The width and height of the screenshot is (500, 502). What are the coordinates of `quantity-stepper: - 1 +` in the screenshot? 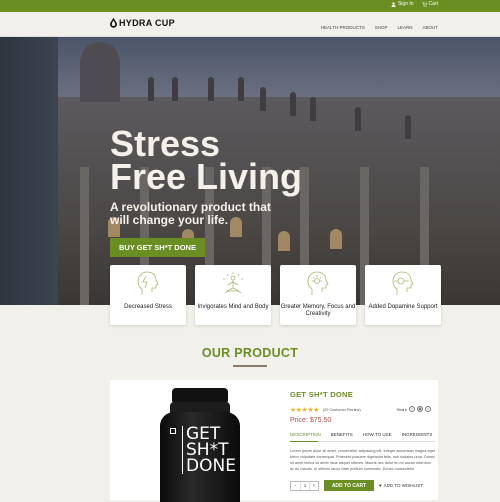 It's located at (304, 485).